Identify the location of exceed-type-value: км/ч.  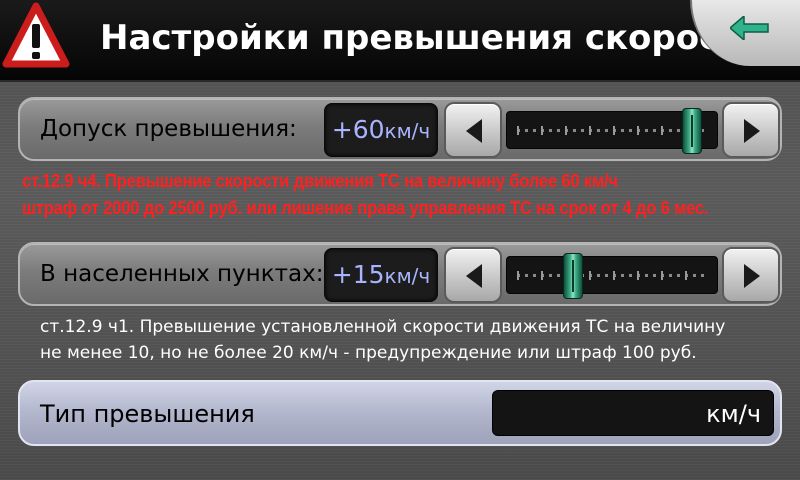
(633, 413).